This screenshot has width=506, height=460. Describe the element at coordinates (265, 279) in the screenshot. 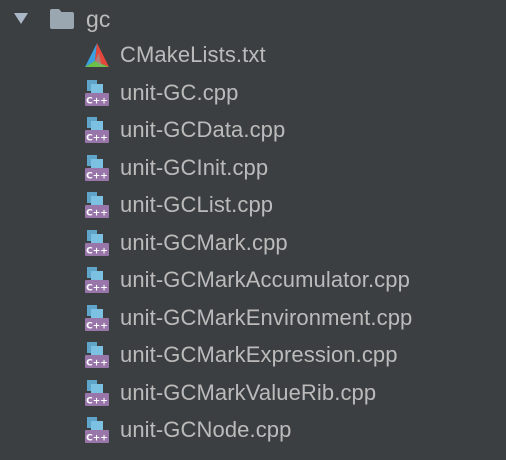

I see `file-label: unit-GCMarkAccumulator.cpp` at that location.